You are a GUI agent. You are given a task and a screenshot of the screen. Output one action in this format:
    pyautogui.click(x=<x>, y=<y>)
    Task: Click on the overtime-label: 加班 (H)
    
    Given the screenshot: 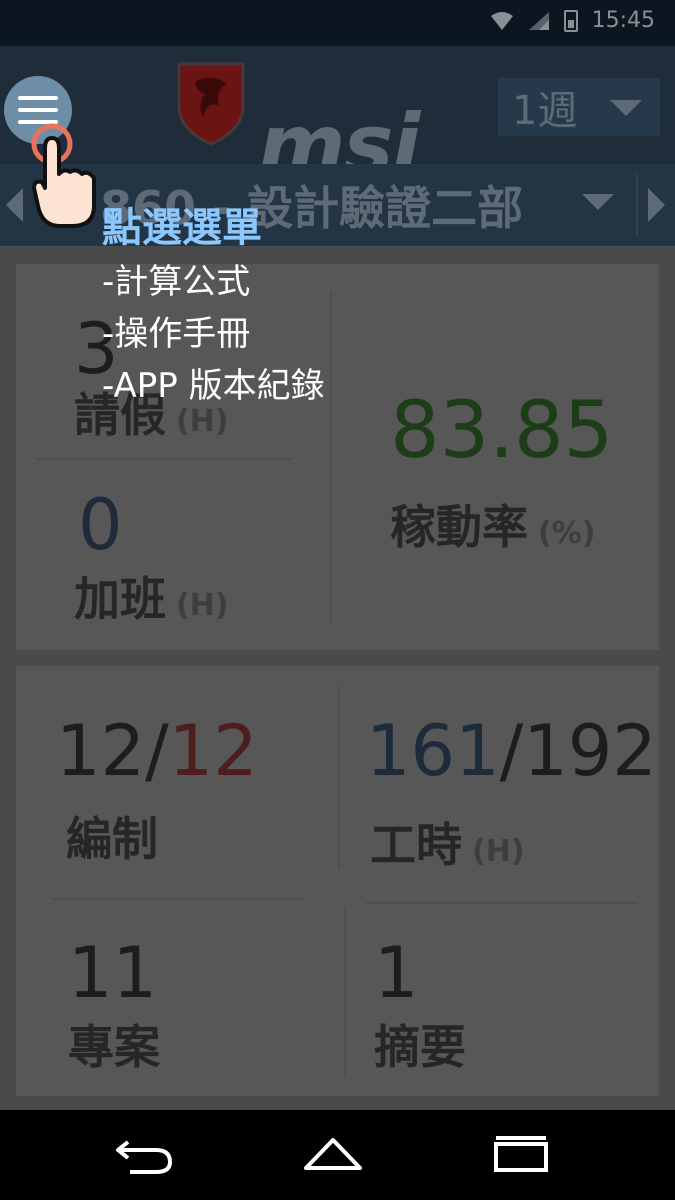 What is the action you would take?
    pyautogui.click(x=151, y=599)
    